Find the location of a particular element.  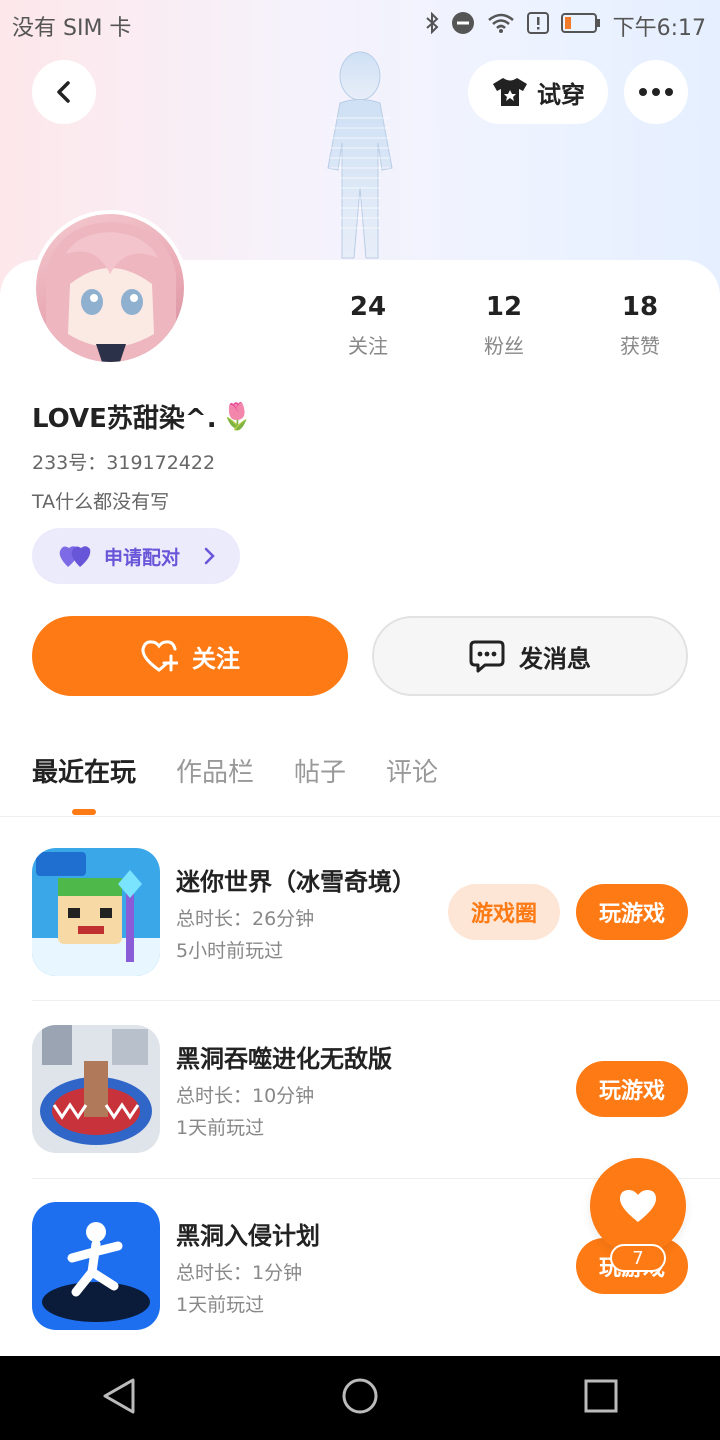

more-options-button is located at coordinates (656, 92).